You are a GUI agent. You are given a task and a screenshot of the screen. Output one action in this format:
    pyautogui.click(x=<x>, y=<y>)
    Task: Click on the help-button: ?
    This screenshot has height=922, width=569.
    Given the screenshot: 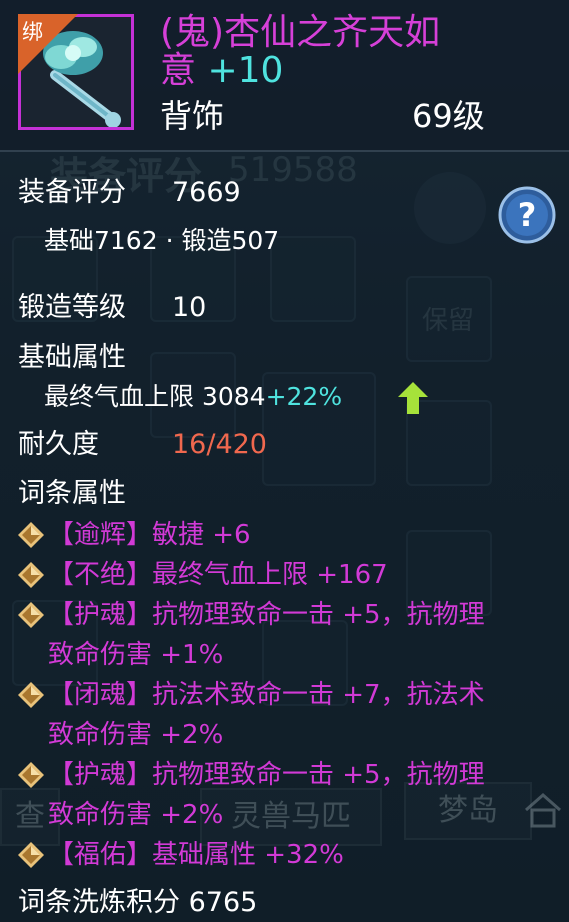 What is the action you would take?
    pyautogui.click(x=527, y=215)
    